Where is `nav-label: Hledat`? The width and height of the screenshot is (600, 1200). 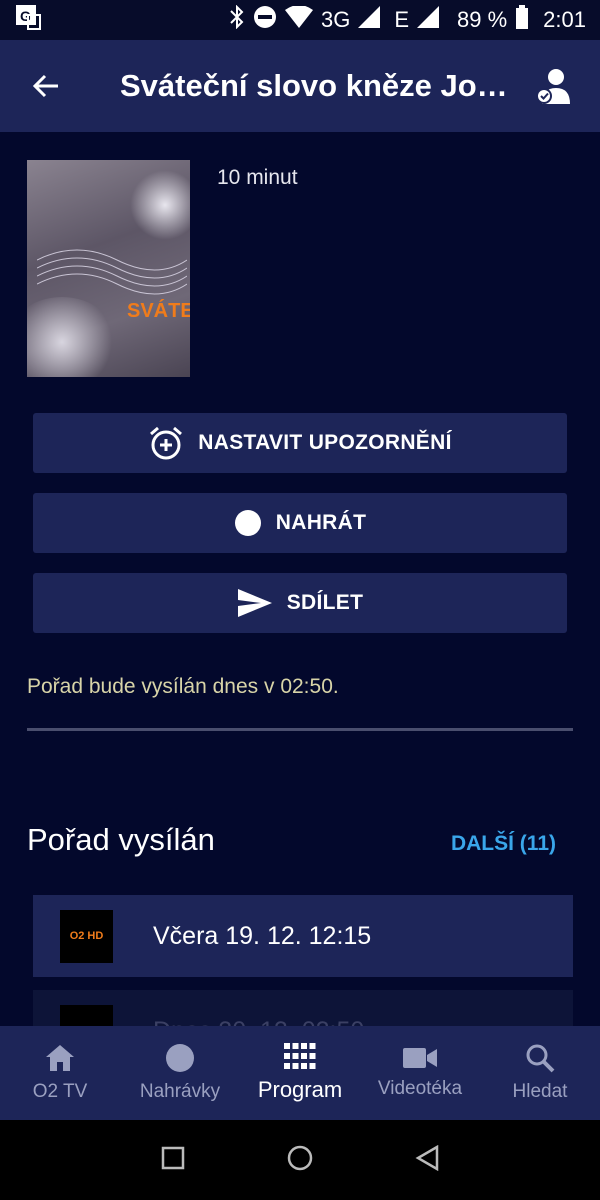 nav-label: Hledat is located at coordinates (540, 1091).